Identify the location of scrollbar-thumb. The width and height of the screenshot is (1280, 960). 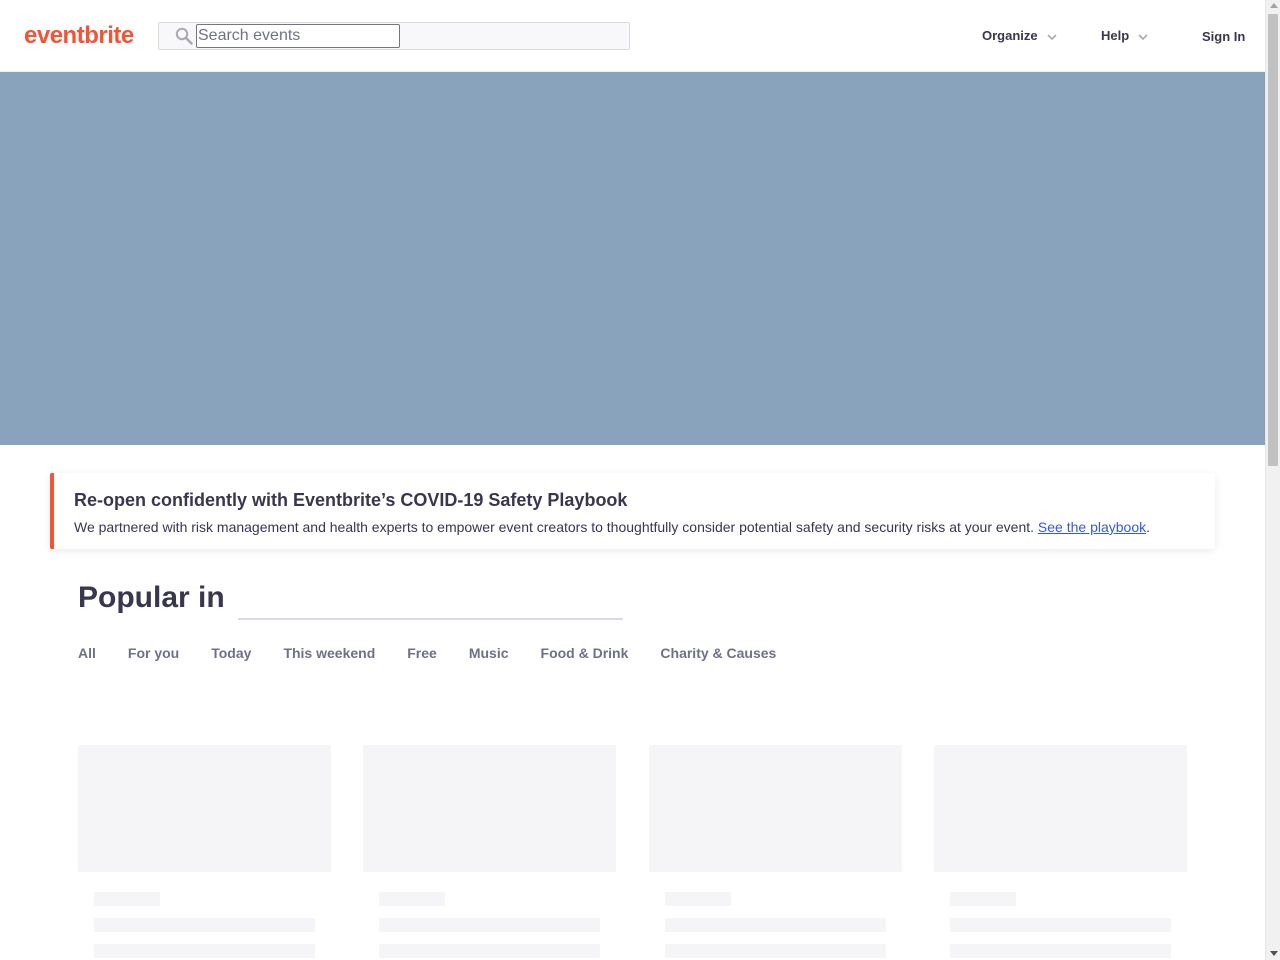
(1273, 240).